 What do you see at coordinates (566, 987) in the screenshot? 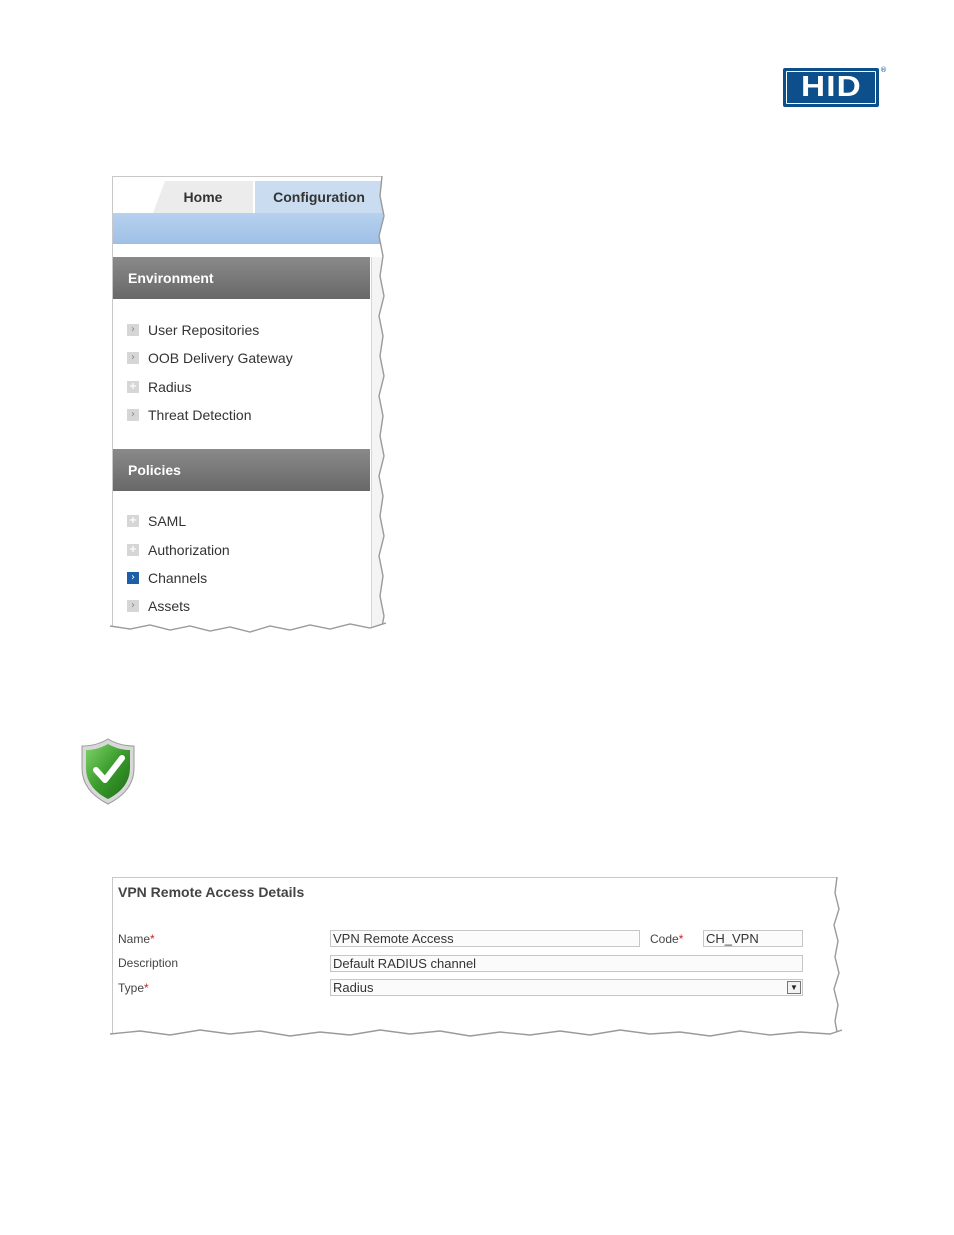
I see `type-select: Radius ▼` at bounding box center [566, 987].